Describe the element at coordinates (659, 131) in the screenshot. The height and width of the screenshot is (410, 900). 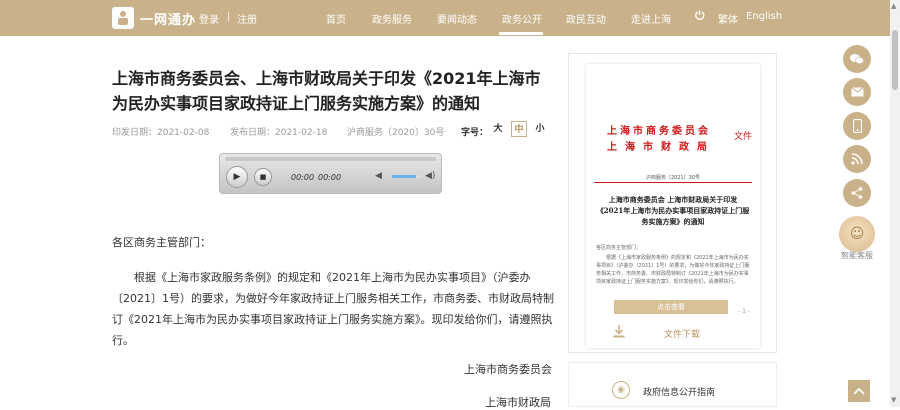
I see `doc-org-commerce: 上海市商务委员会` at that location.